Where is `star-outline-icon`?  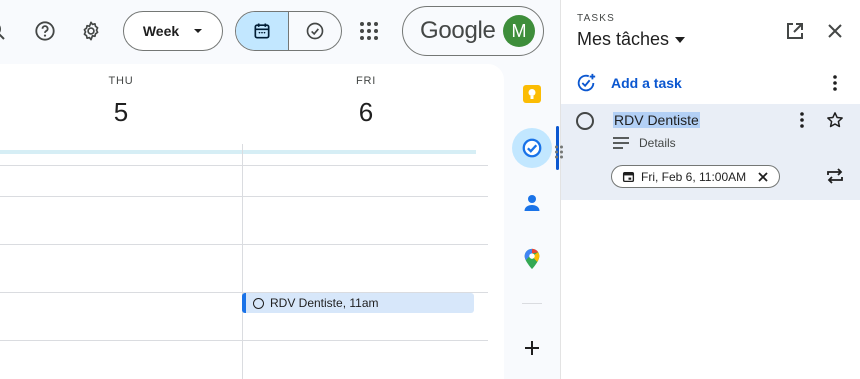 star-outline-icon is located at coordinates (835, 120).